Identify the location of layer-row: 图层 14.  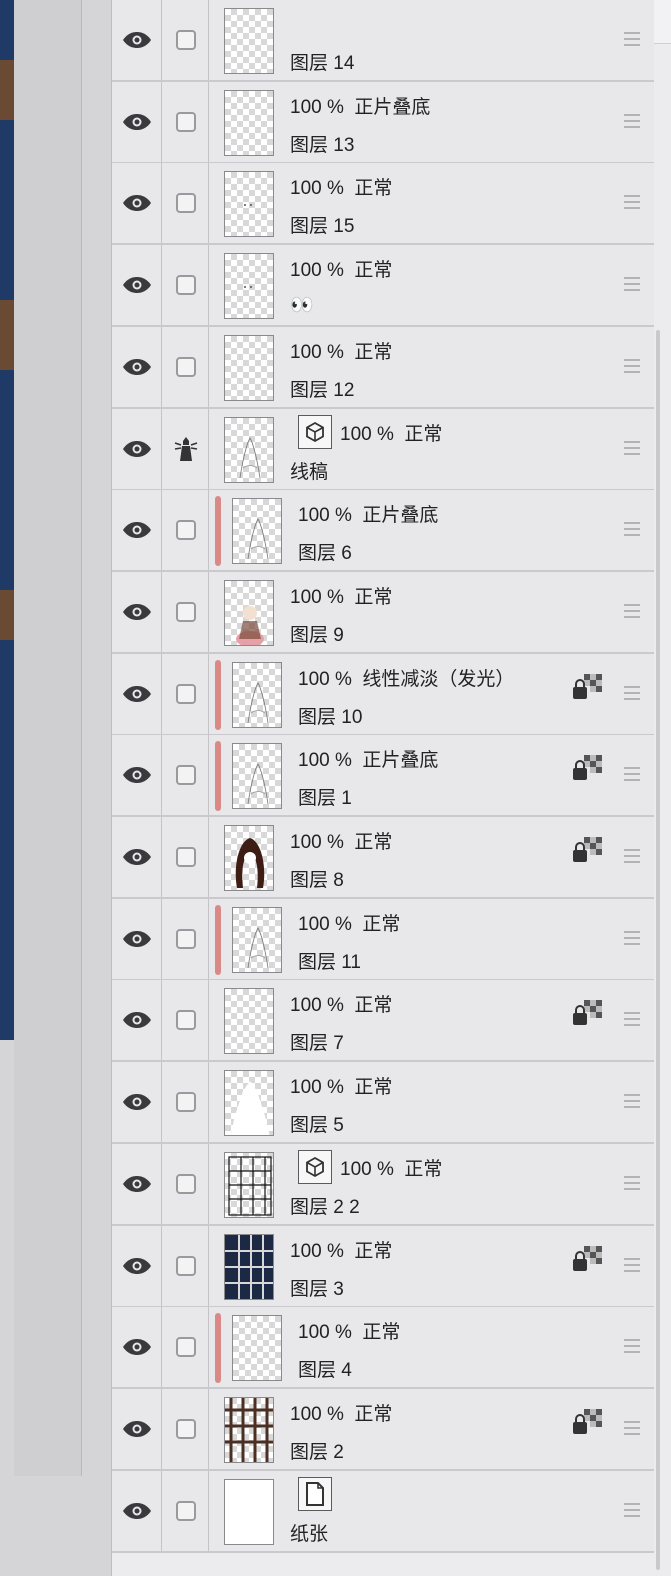
(383, 41).